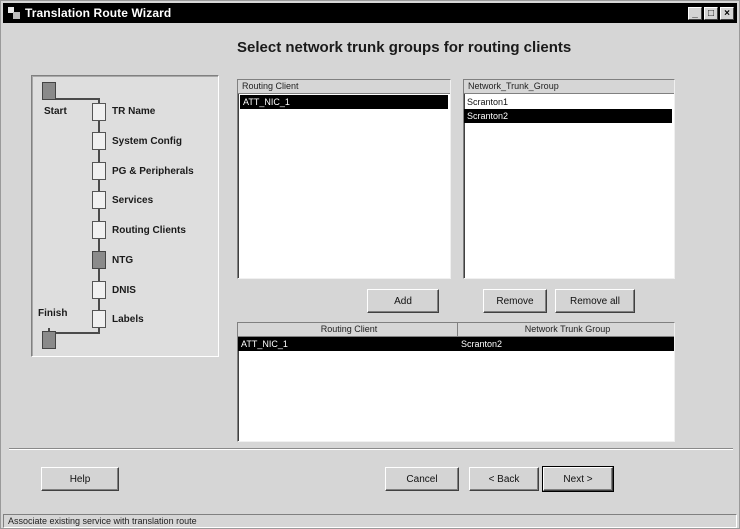  I want to click on cancel-button-label: Cancel, so click(422, 479).